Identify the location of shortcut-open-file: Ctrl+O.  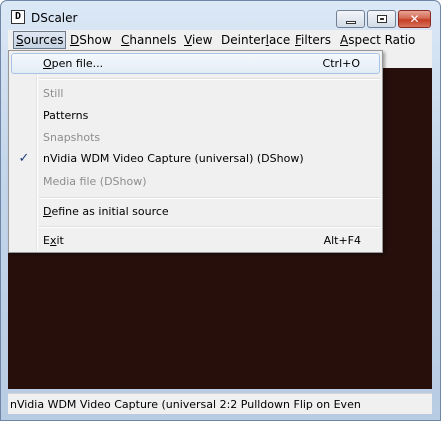
(341, 63).